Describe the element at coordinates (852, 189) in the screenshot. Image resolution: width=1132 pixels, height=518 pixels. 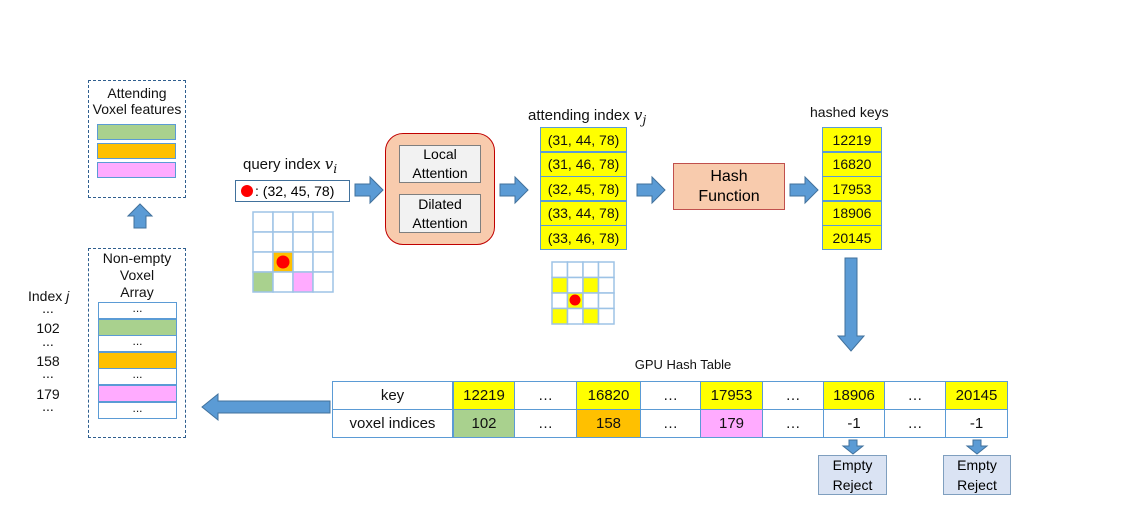
I see `hashed-key-cell: 17953` at that location.